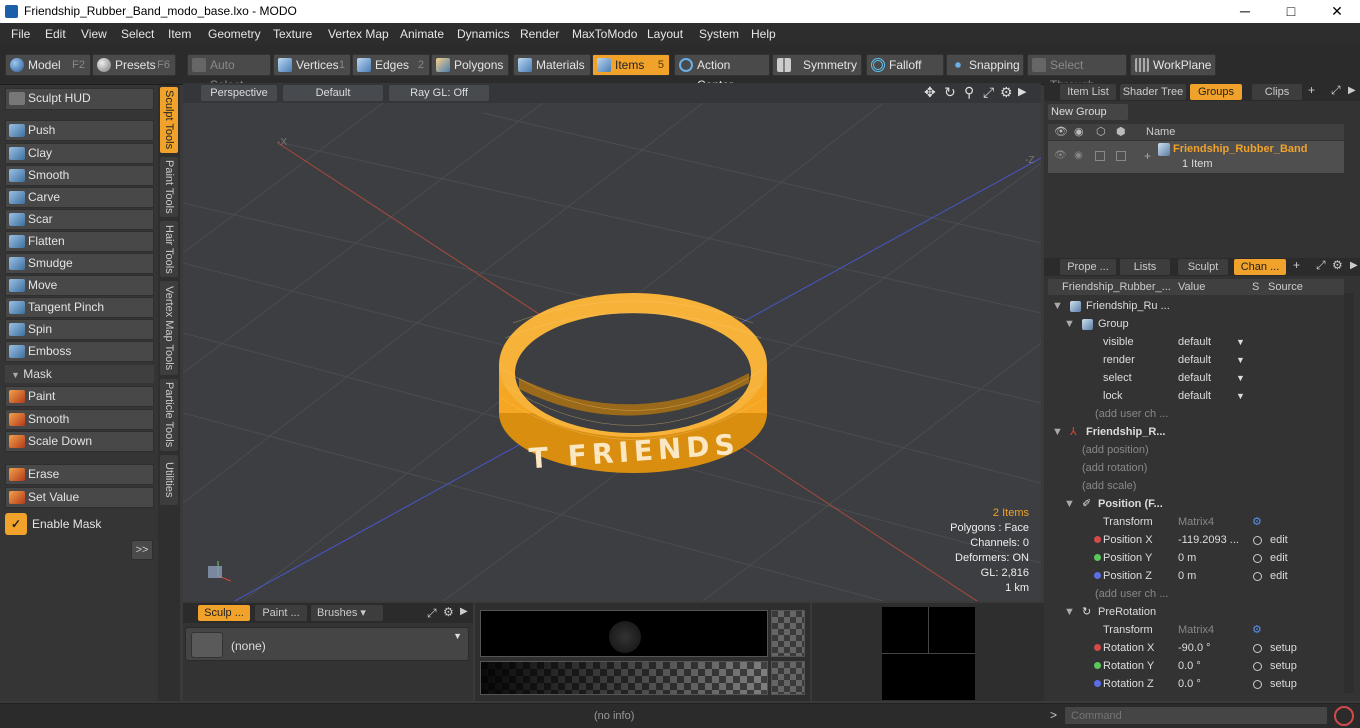 The width and height of the screenshot is (1360, 728). I want to click on menu-select: Select, so click(137, 34).